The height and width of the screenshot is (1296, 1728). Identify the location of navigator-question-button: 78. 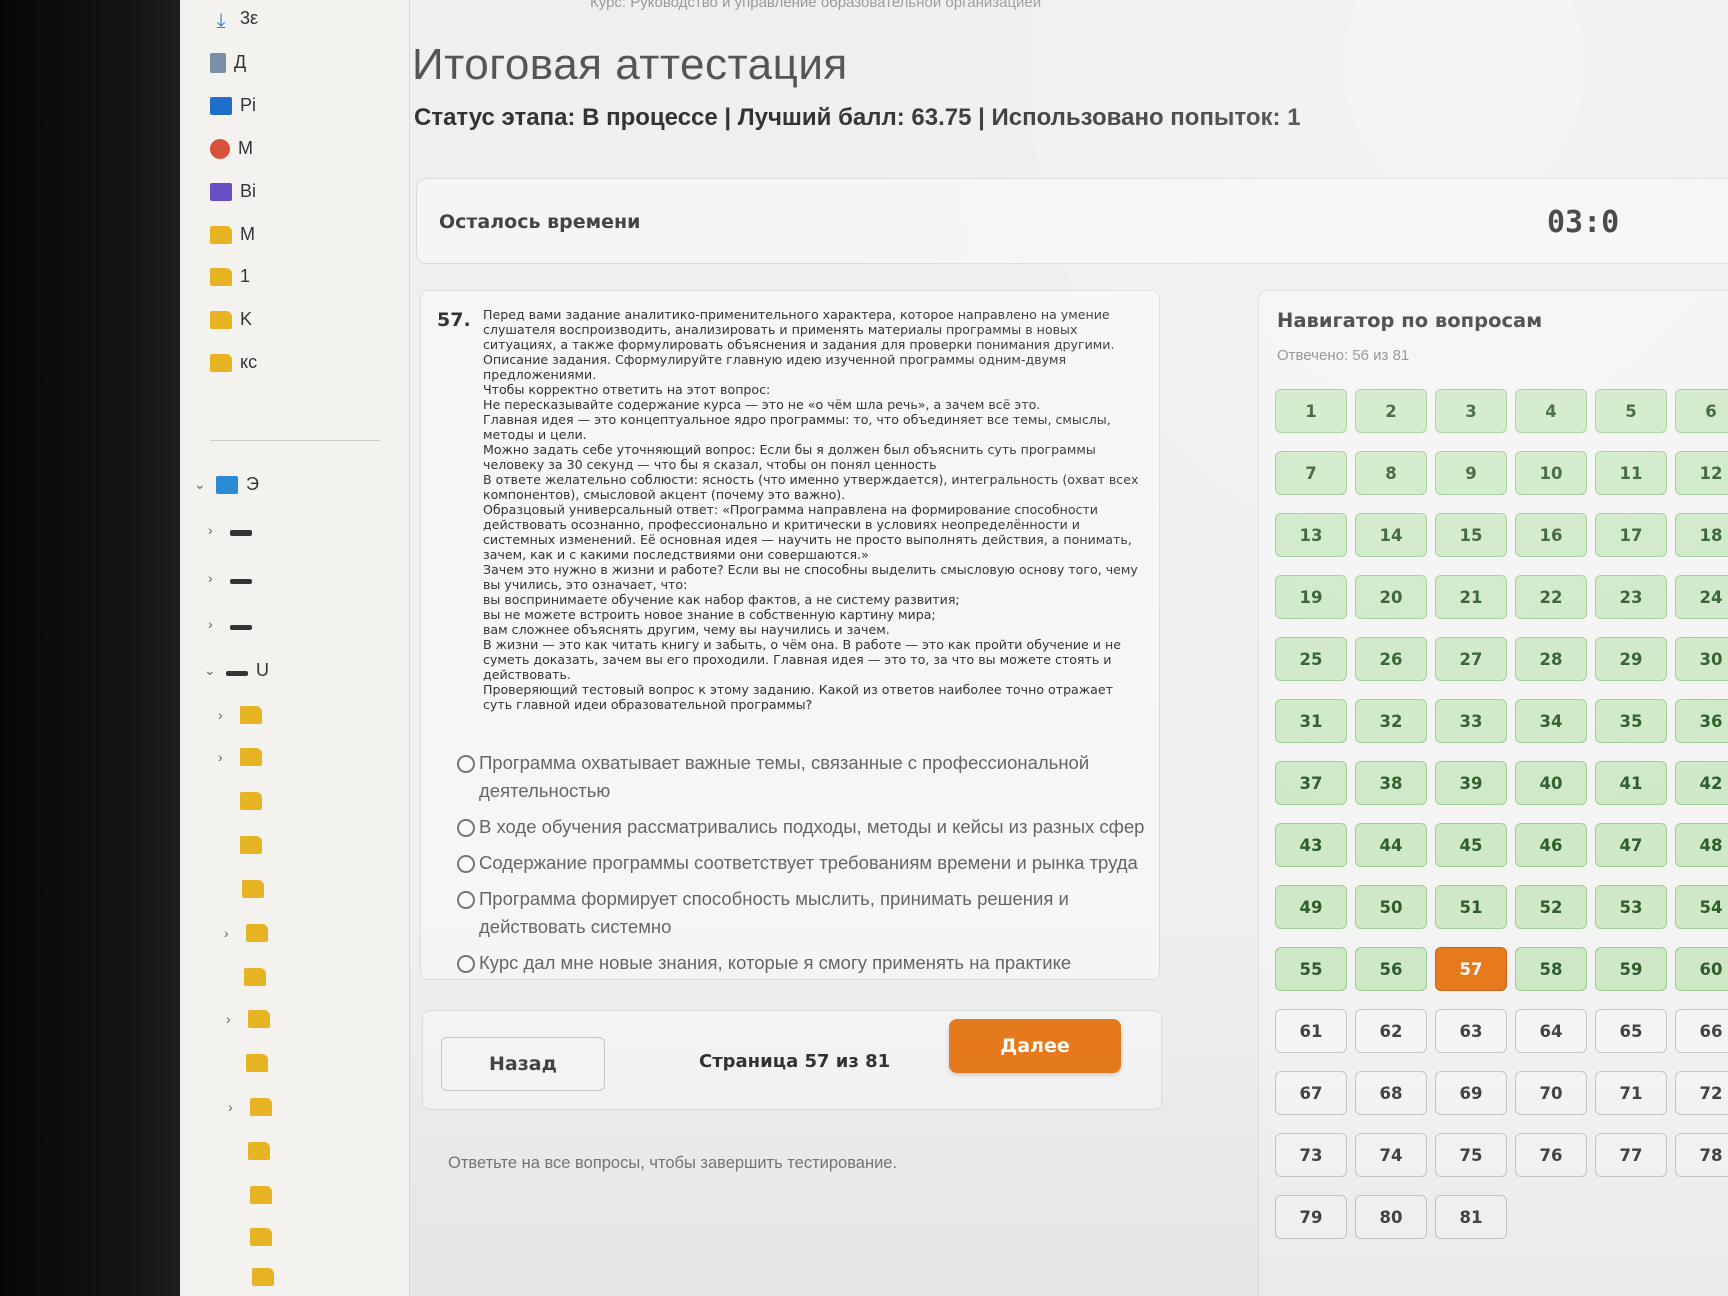
(1701, 1155).